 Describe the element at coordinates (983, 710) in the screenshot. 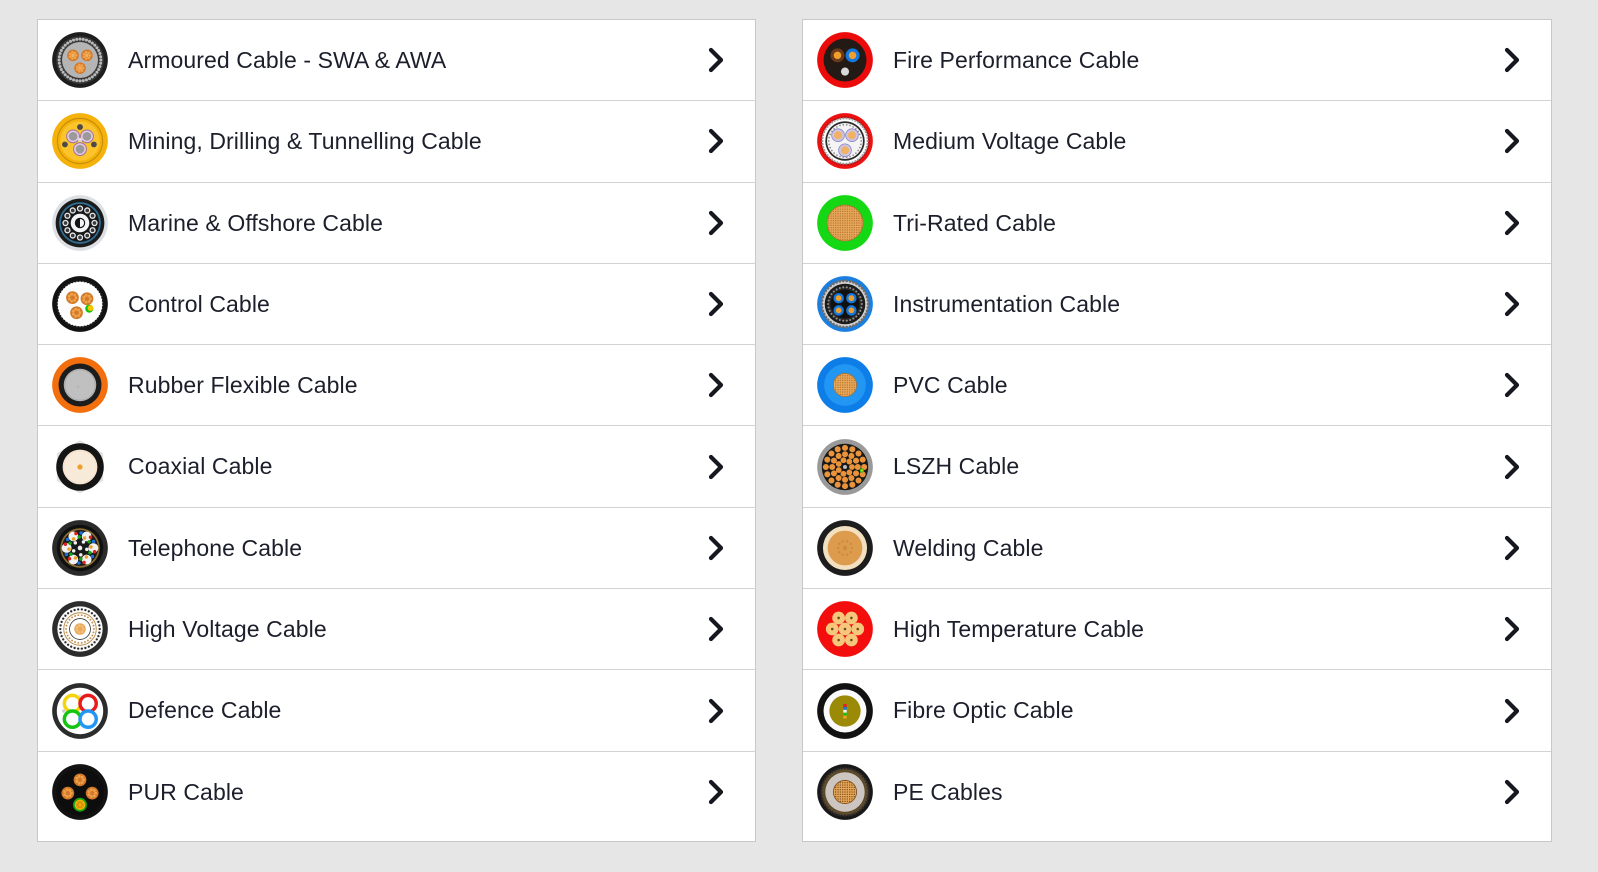

I see `category-label: Fibre Optic Cable` at that location.